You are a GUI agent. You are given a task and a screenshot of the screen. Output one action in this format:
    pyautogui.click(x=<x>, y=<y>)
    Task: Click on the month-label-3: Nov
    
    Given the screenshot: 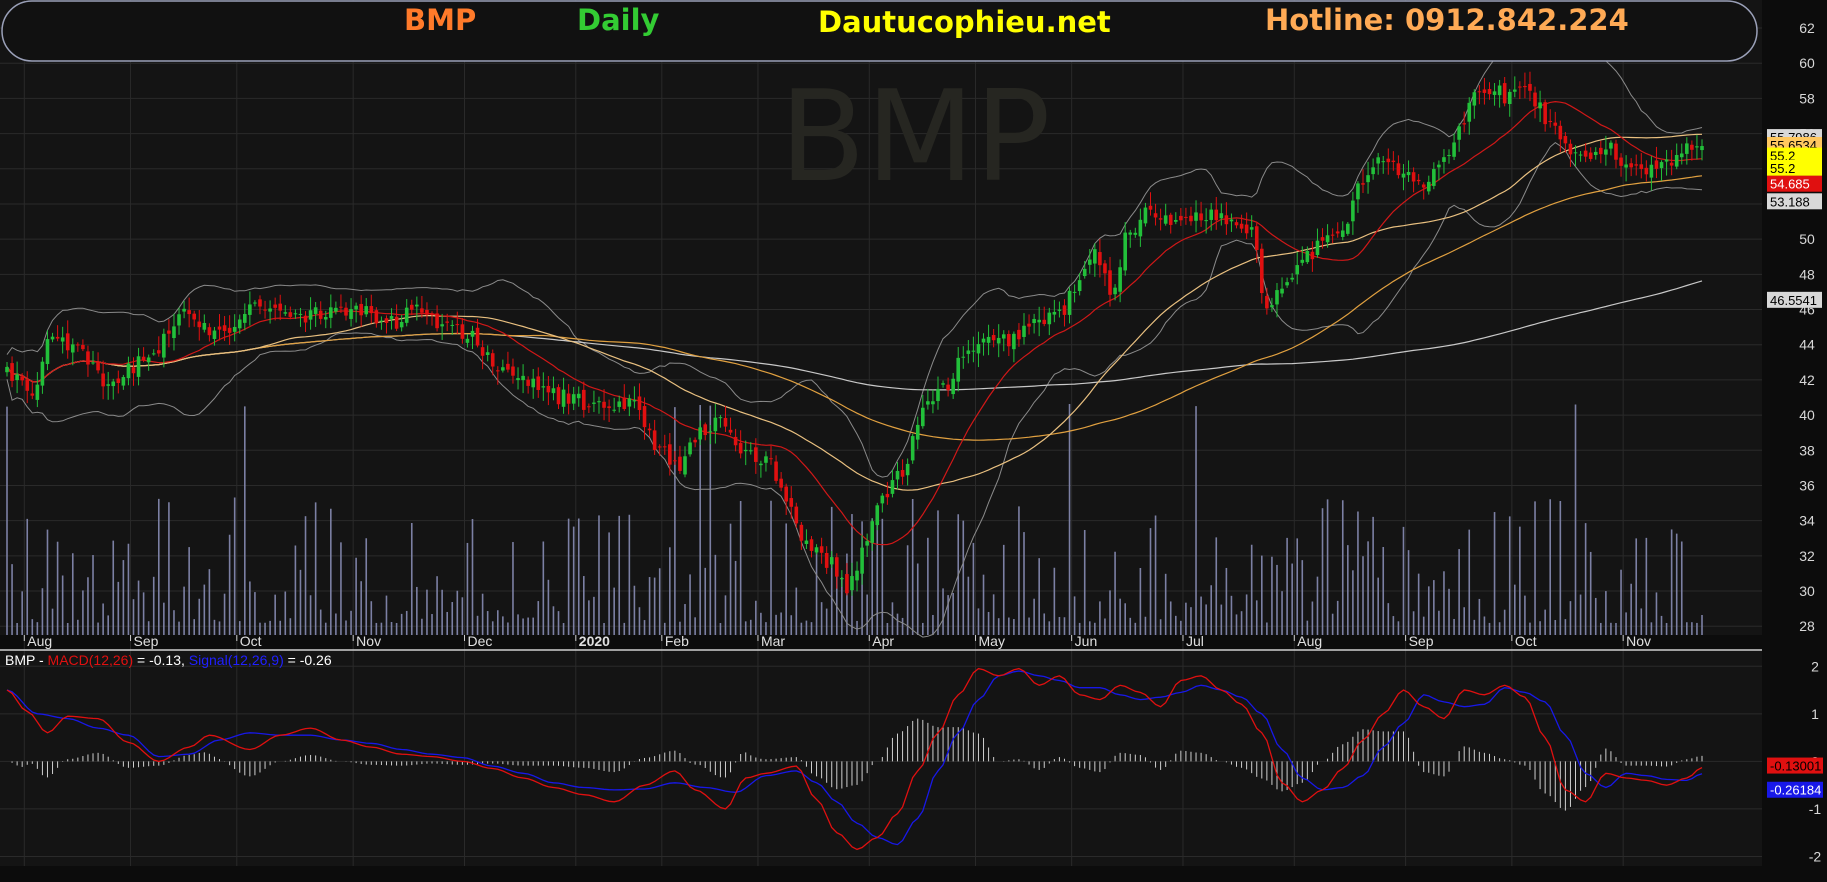 What is the action you would take?
    pyautogui.click(x=368, y=641)
    